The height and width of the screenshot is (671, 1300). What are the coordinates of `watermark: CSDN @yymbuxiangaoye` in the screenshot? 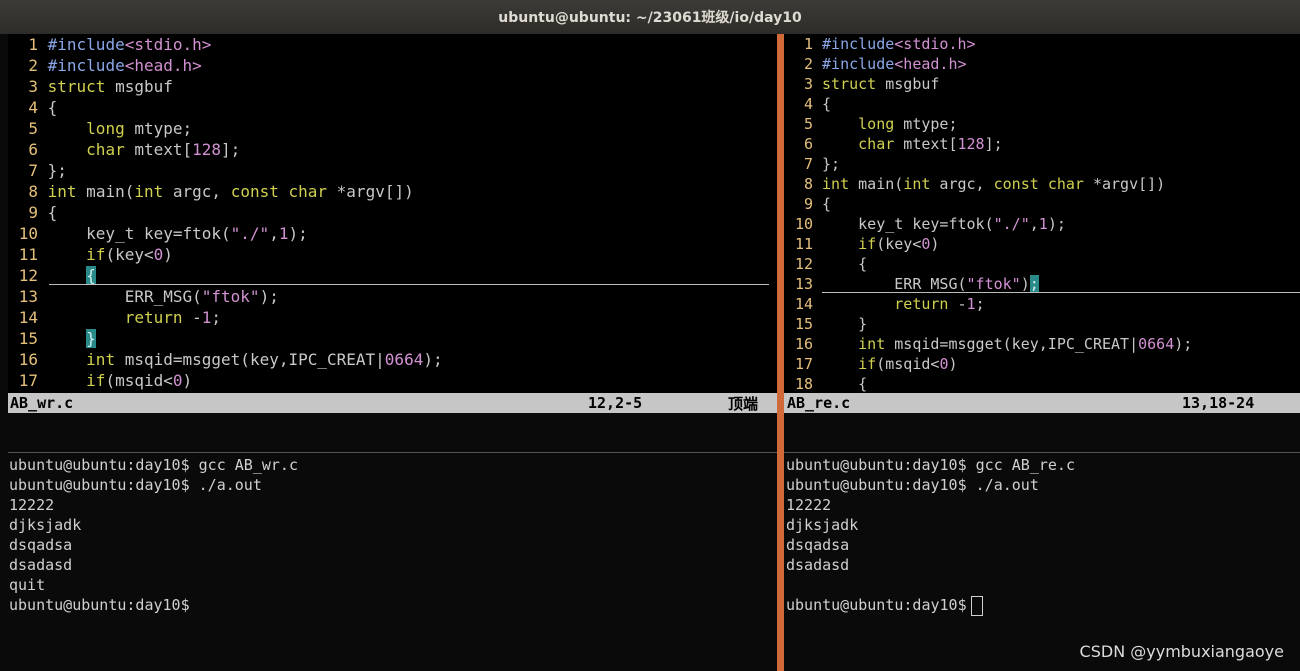 It's located at (1181, 651).